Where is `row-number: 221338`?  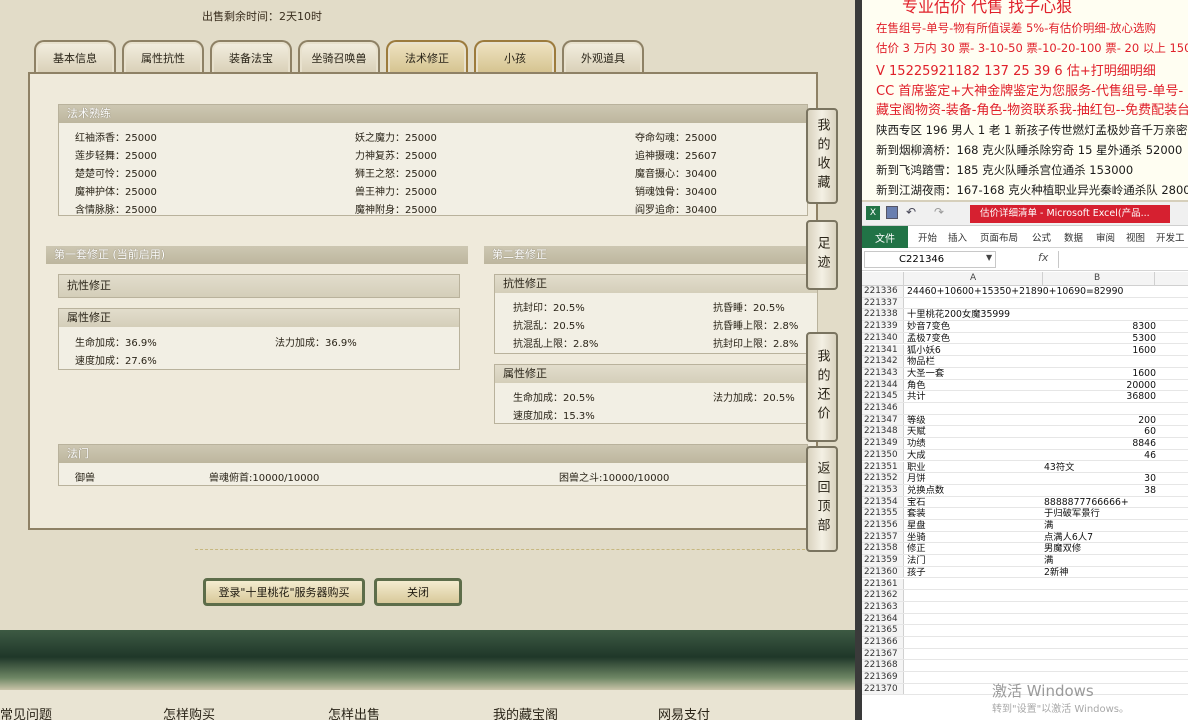
row-number: 221338 is located at coordinates (883, 315).